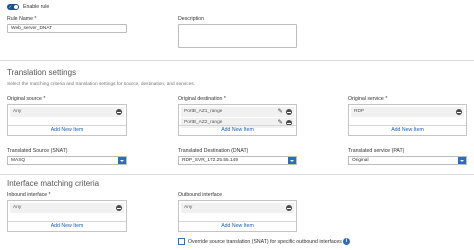  What do you see at coordinates (53, 183) in the screenshot?
I see `interface-matching-title: Interface matching criteria` at bounding box center [53, 183].